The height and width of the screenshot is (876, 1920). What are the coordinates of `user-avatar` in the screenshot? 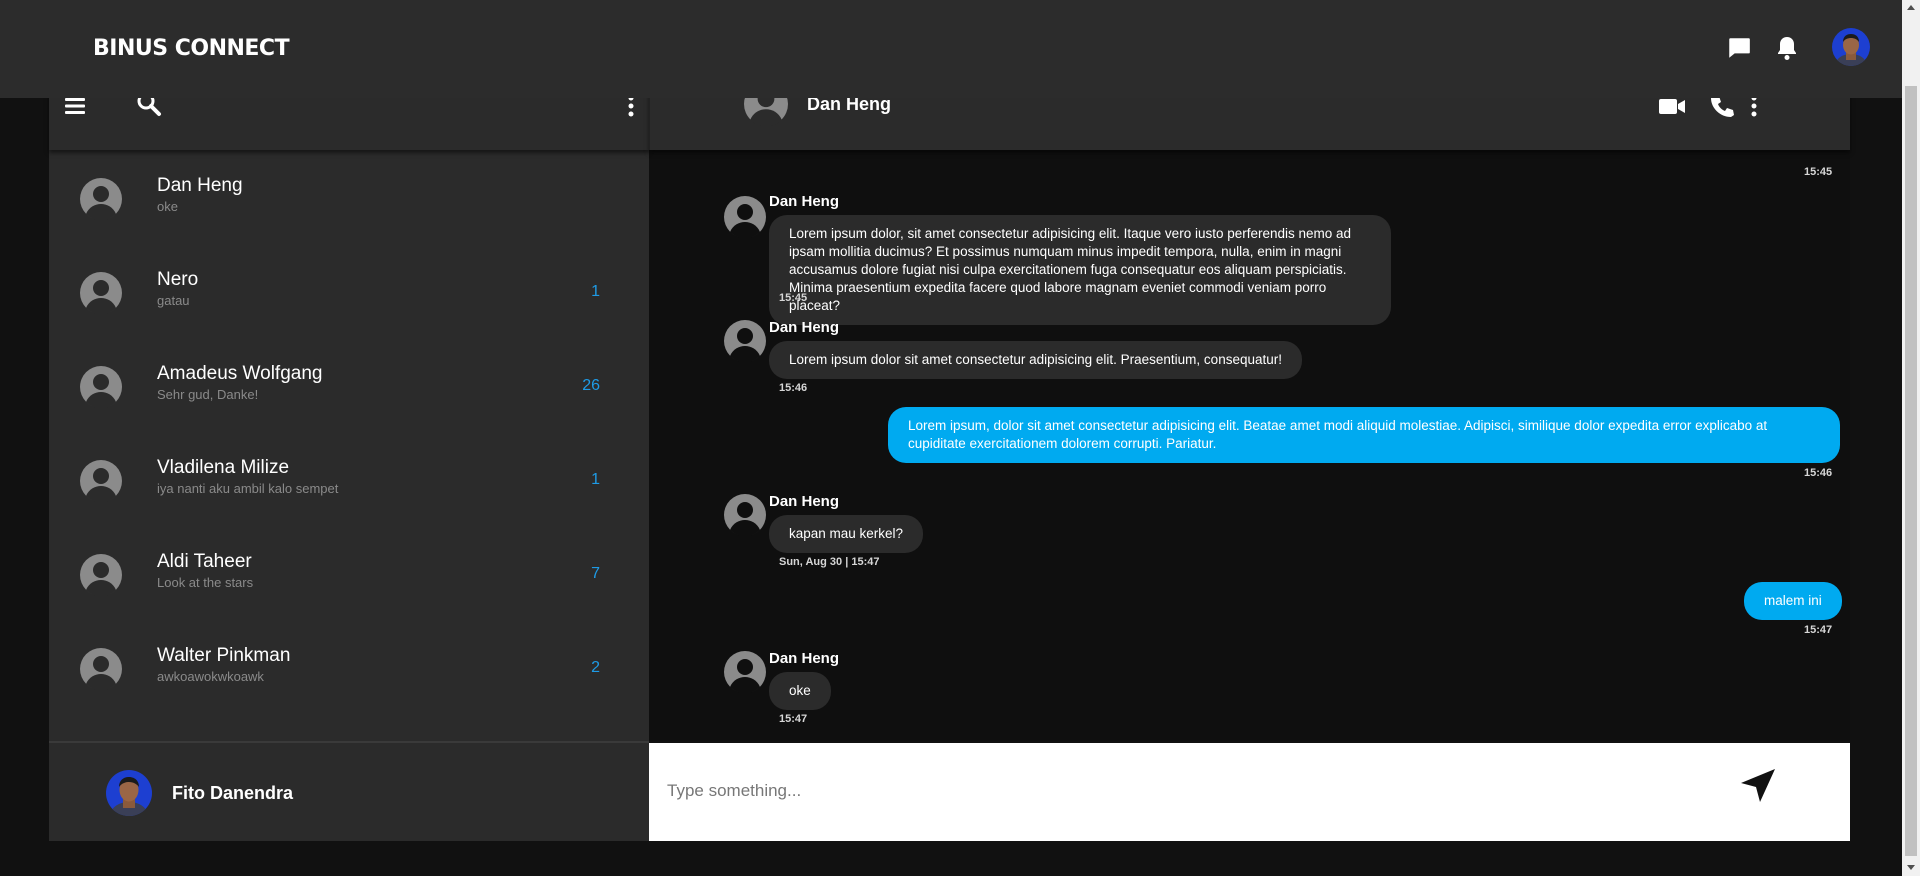 It's located at (1851, 47).